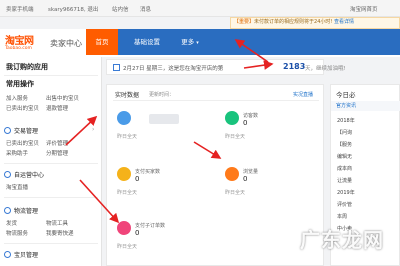  I want to click on arrow-to-trade, so click(81, 130).